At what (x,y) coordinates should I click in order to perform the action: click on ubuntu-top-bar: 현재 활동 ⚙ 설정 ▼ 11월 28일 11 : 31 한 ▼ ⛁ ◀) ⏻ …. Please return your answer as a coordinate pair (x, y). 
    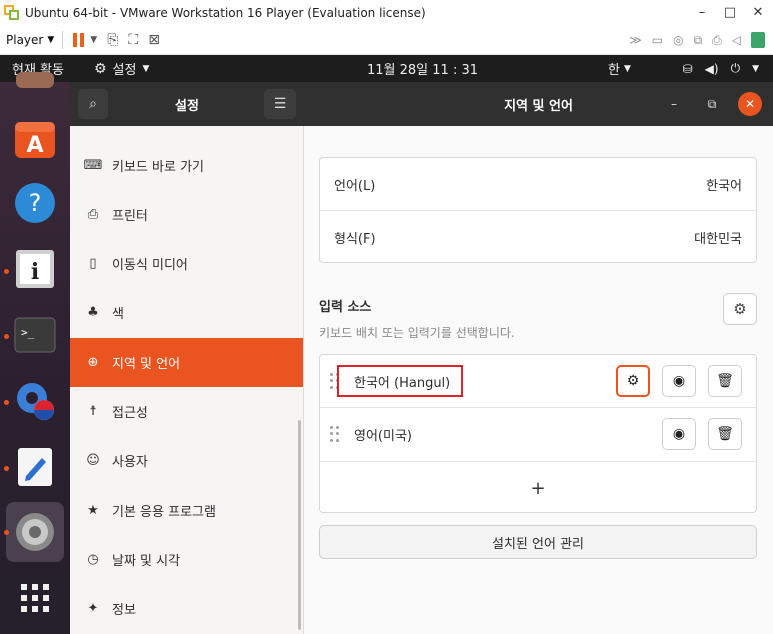
    Looking at the image, I should click on (386, 68).